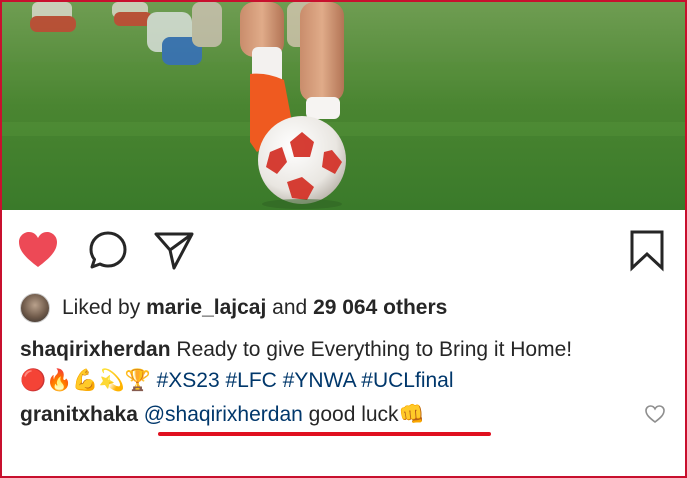  What do you see at coordinates (251, 380) in the screenshot?
I see `hashtag-link: #LFC` at bounding box center [251, 380].